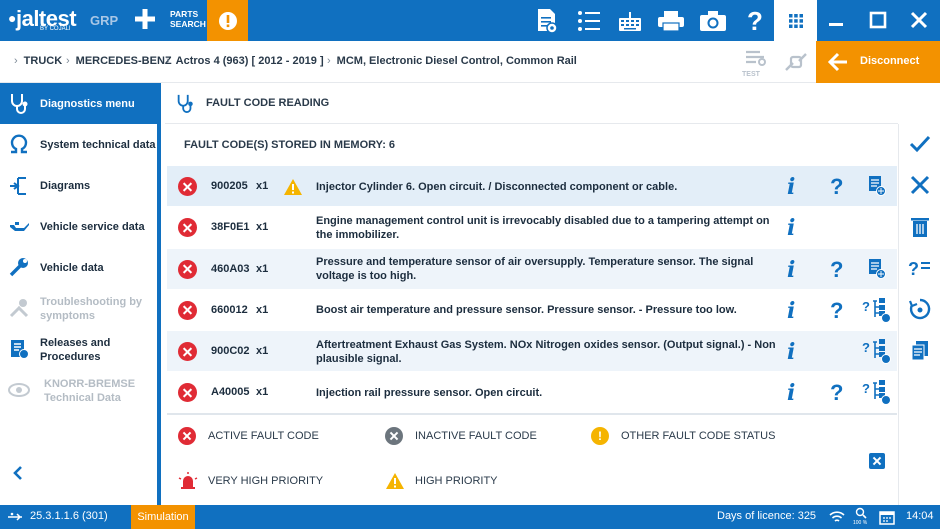 Image resolution: width=940 pixels, height=529 pixels. Describe the element at coordinates (245, 61) in the screenshot. I see `breadcrumb-item: Actros 4 (963) [ 2012 - 2019 ]` at that location.